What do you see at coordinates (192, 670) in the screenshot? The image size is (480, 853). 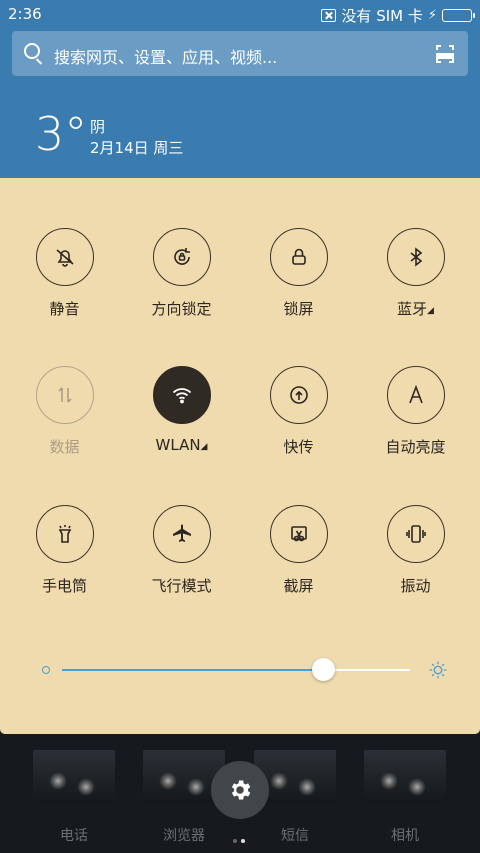 I see `slider-fill` at bounding box center [192, 670].